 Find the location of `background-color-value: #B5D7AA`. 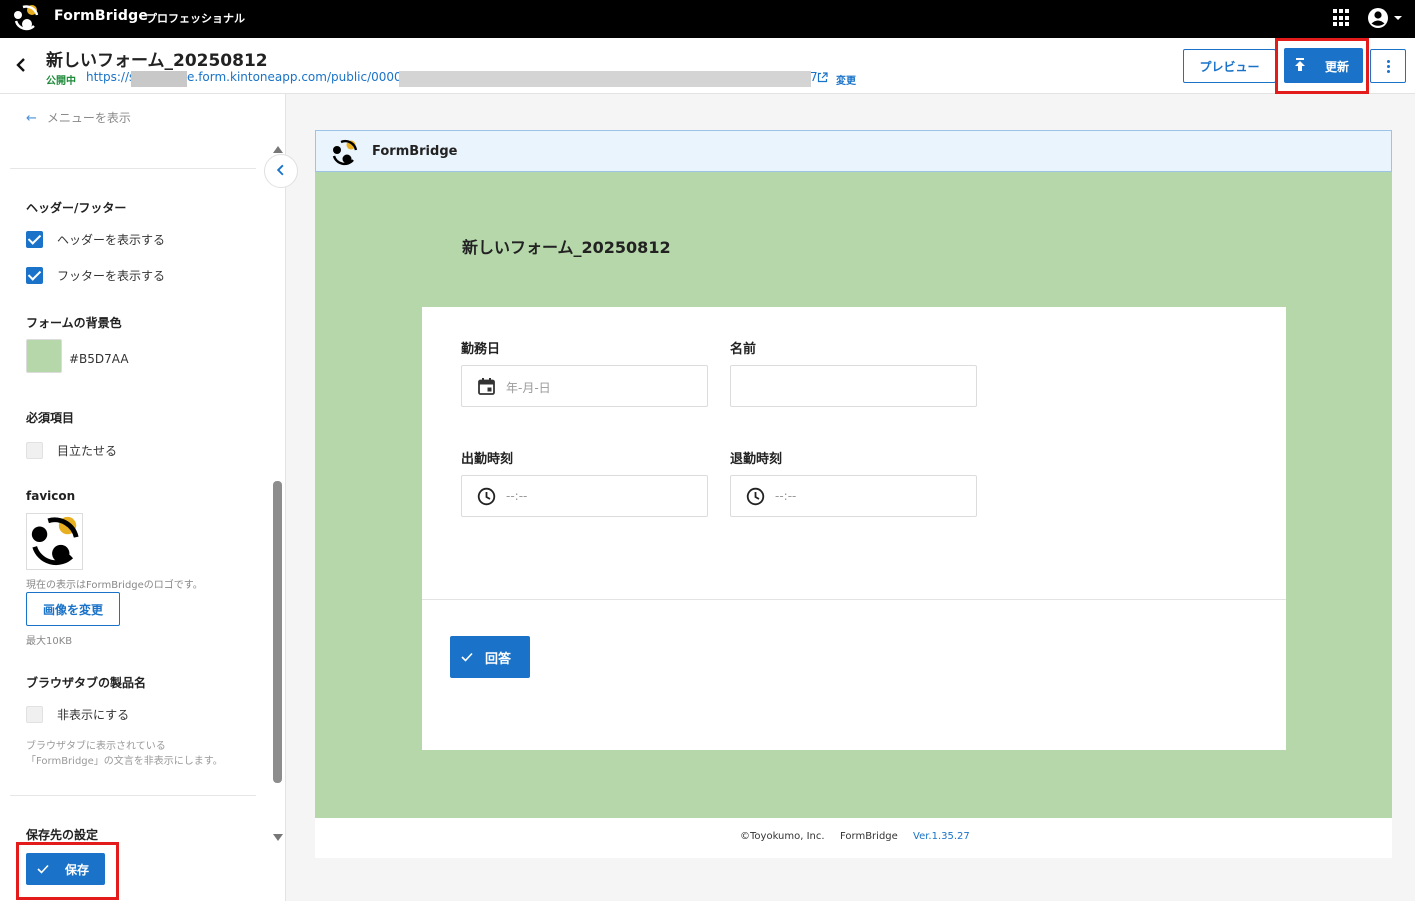

background-color-value: #B5D7AA is located at coordinates (99, 359).